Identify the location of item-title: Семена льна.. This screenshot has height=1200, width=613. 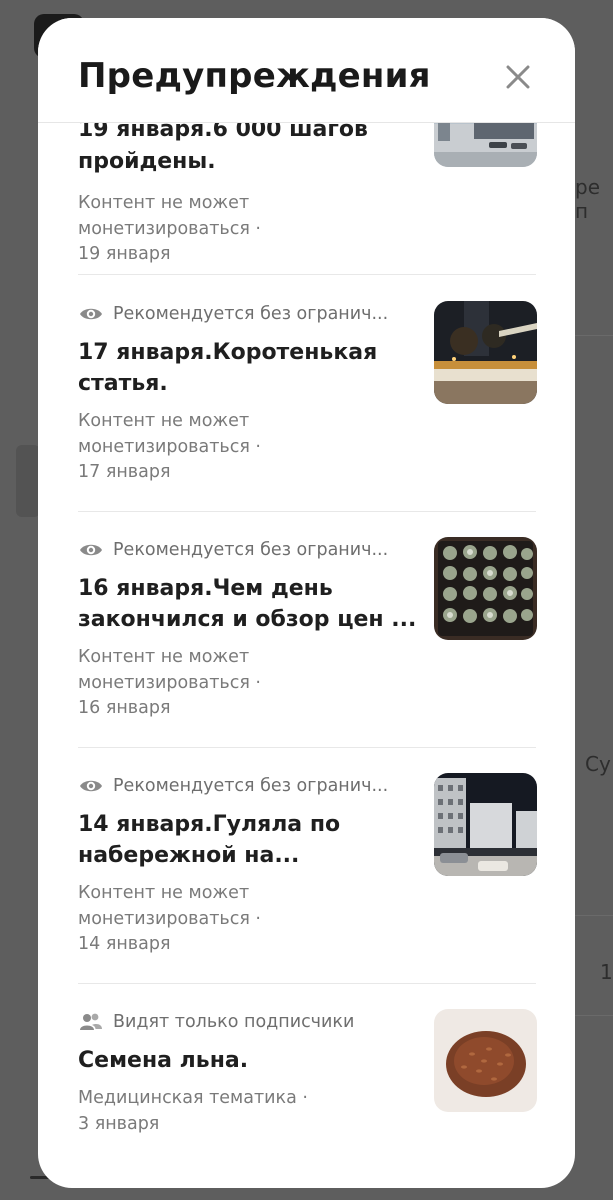
(163, 1060).